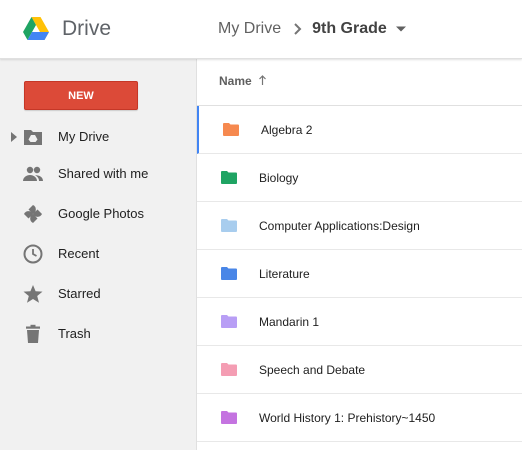 The height and width of the screenshot is (450, 522). Describe the element at coordinates (347, 418) in the screenshot. I see `folder-name: World History 1: Prehistory~1450` at that location.